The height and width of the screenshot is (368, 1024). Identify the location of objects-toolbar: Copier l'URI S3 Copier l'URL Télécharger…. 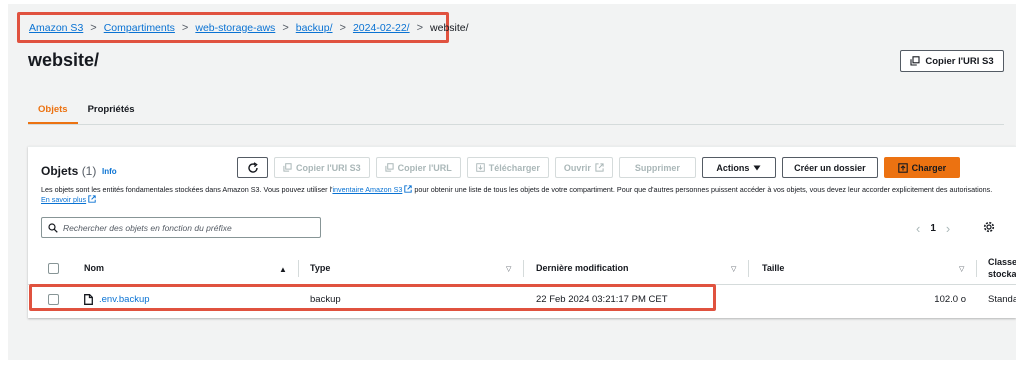
(598, 167).